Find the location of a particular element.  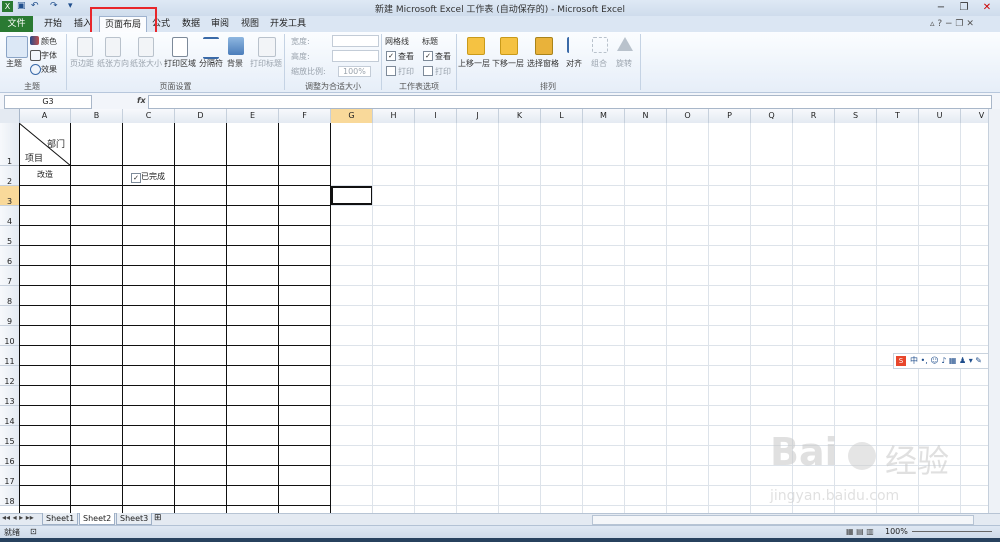

vertical-scrollbar is located at coordinates (994, 311).